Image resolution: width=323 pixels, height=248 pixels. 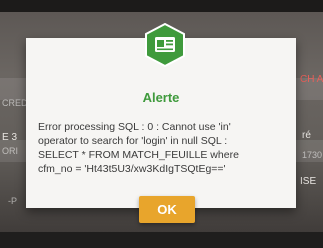 I want to click on dialog-title: Alerte, so click(x=161, y=97).